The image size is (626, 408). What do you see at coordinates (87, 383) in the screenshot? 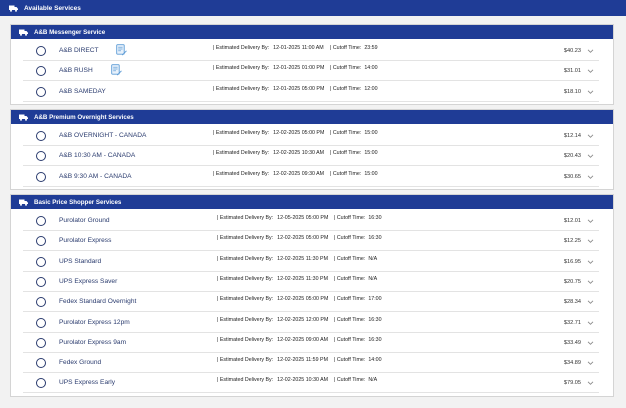
I see `service-name: UPS Express Early` at bounding box center [87, 383].